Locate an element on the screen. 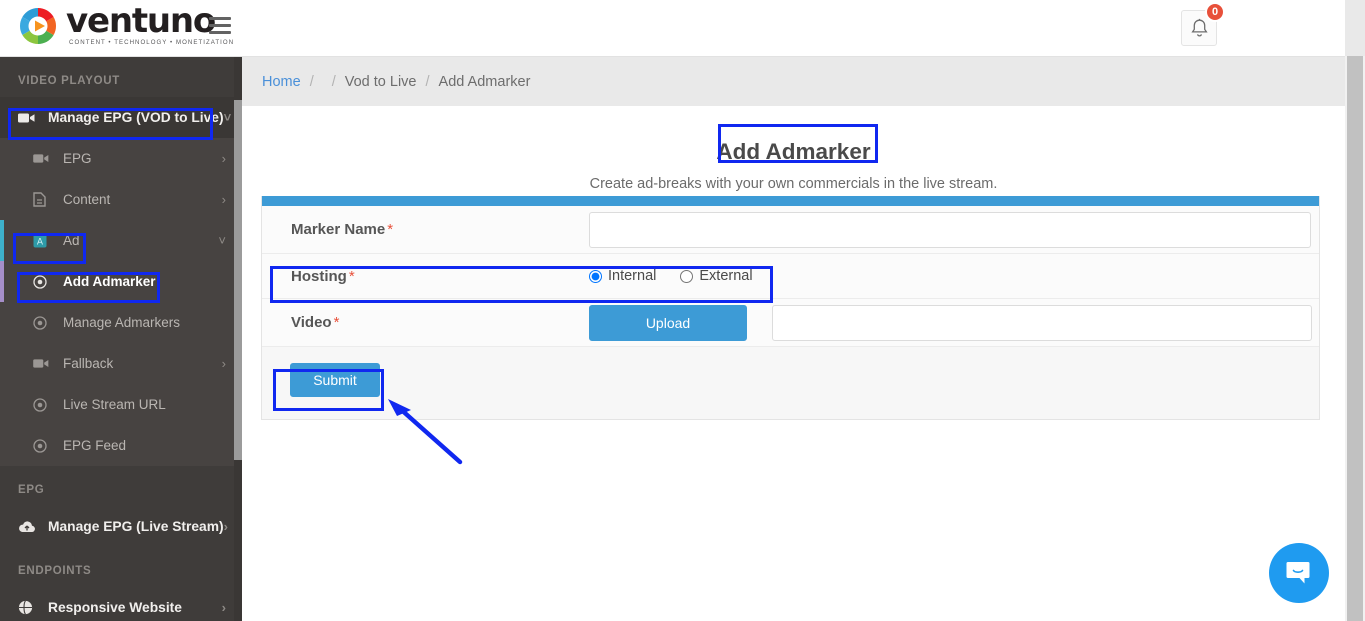 Image resolution: width=1365 pixels, height=621 pixels. form-row-hosting: Hosting * Internal External is located at coordinates (790, 276).